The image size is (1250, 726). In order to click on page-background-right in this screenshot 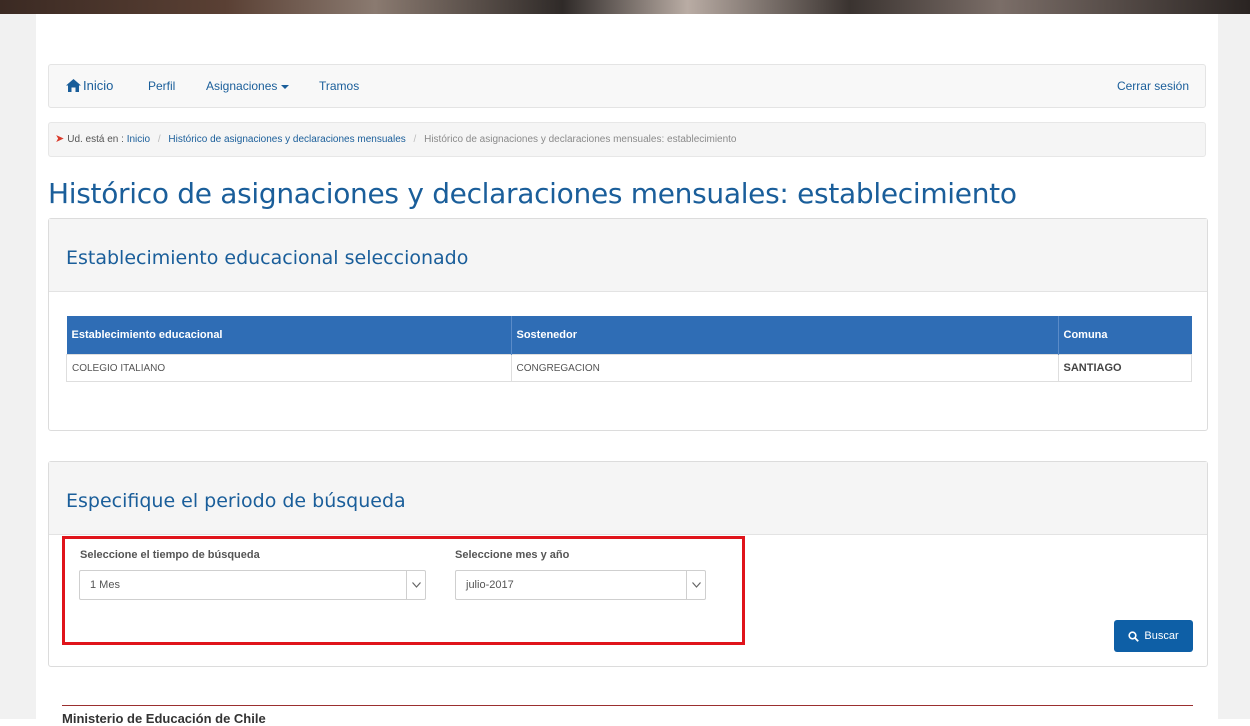, I will do `click(1234, 366)`.